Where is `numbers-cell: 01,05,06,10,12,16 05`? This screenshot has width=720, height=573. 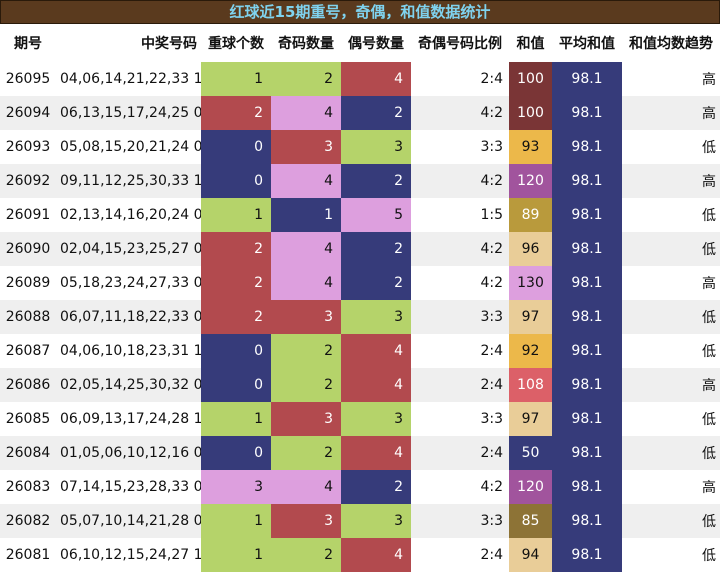
numbers-cell: 01,05,06,10,12,16 05 is located at coordinates (128, 453).